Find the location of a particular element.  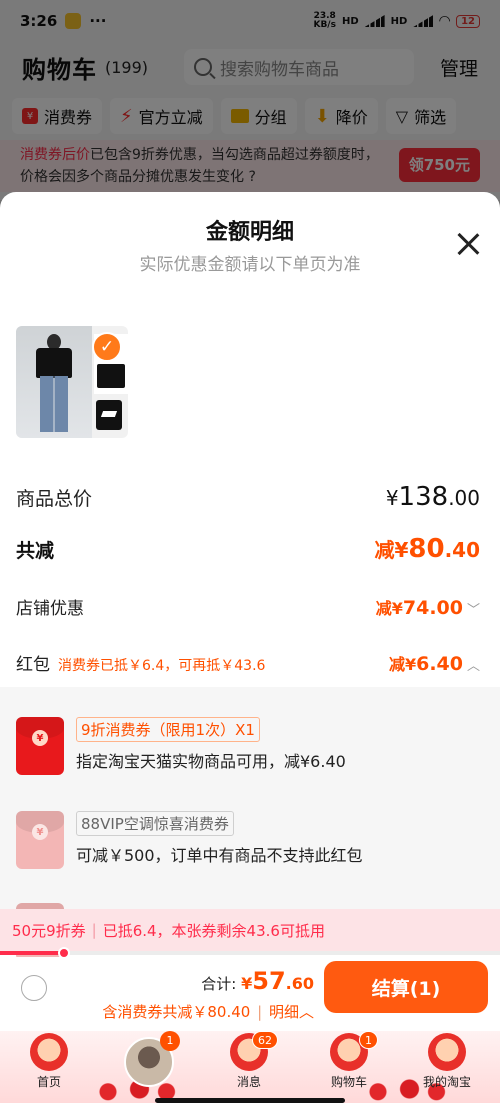

discount-summary: 含消费券共减￥80.40 | 明细︿ is located at coordinates (208, 1011).